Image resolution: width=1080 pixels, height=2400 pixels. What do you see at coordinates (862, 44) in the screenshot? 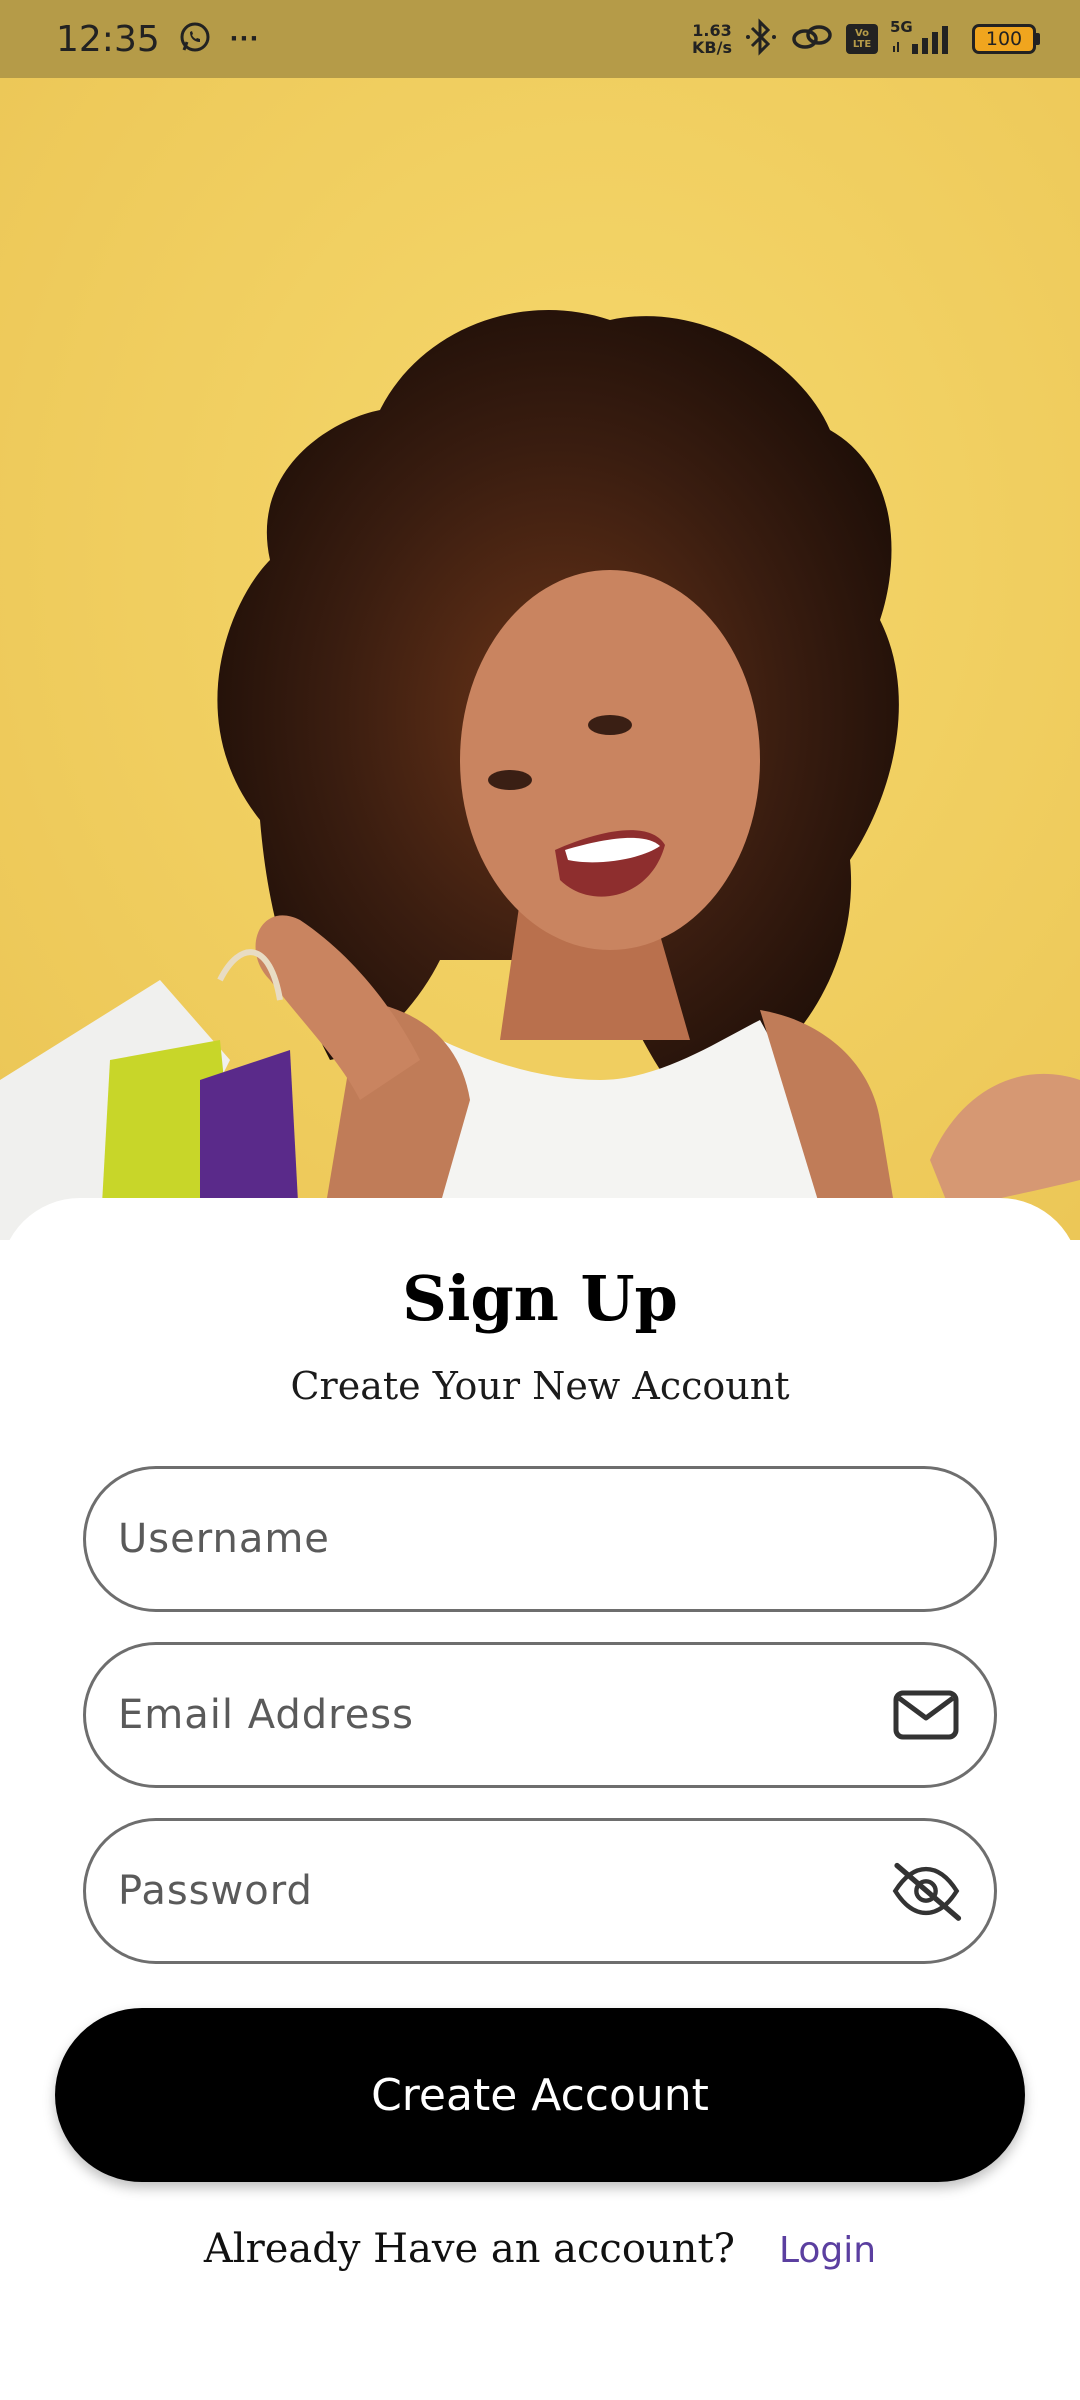
I see `volte-bottom-label: LTE` at bounding box center [862, 44].